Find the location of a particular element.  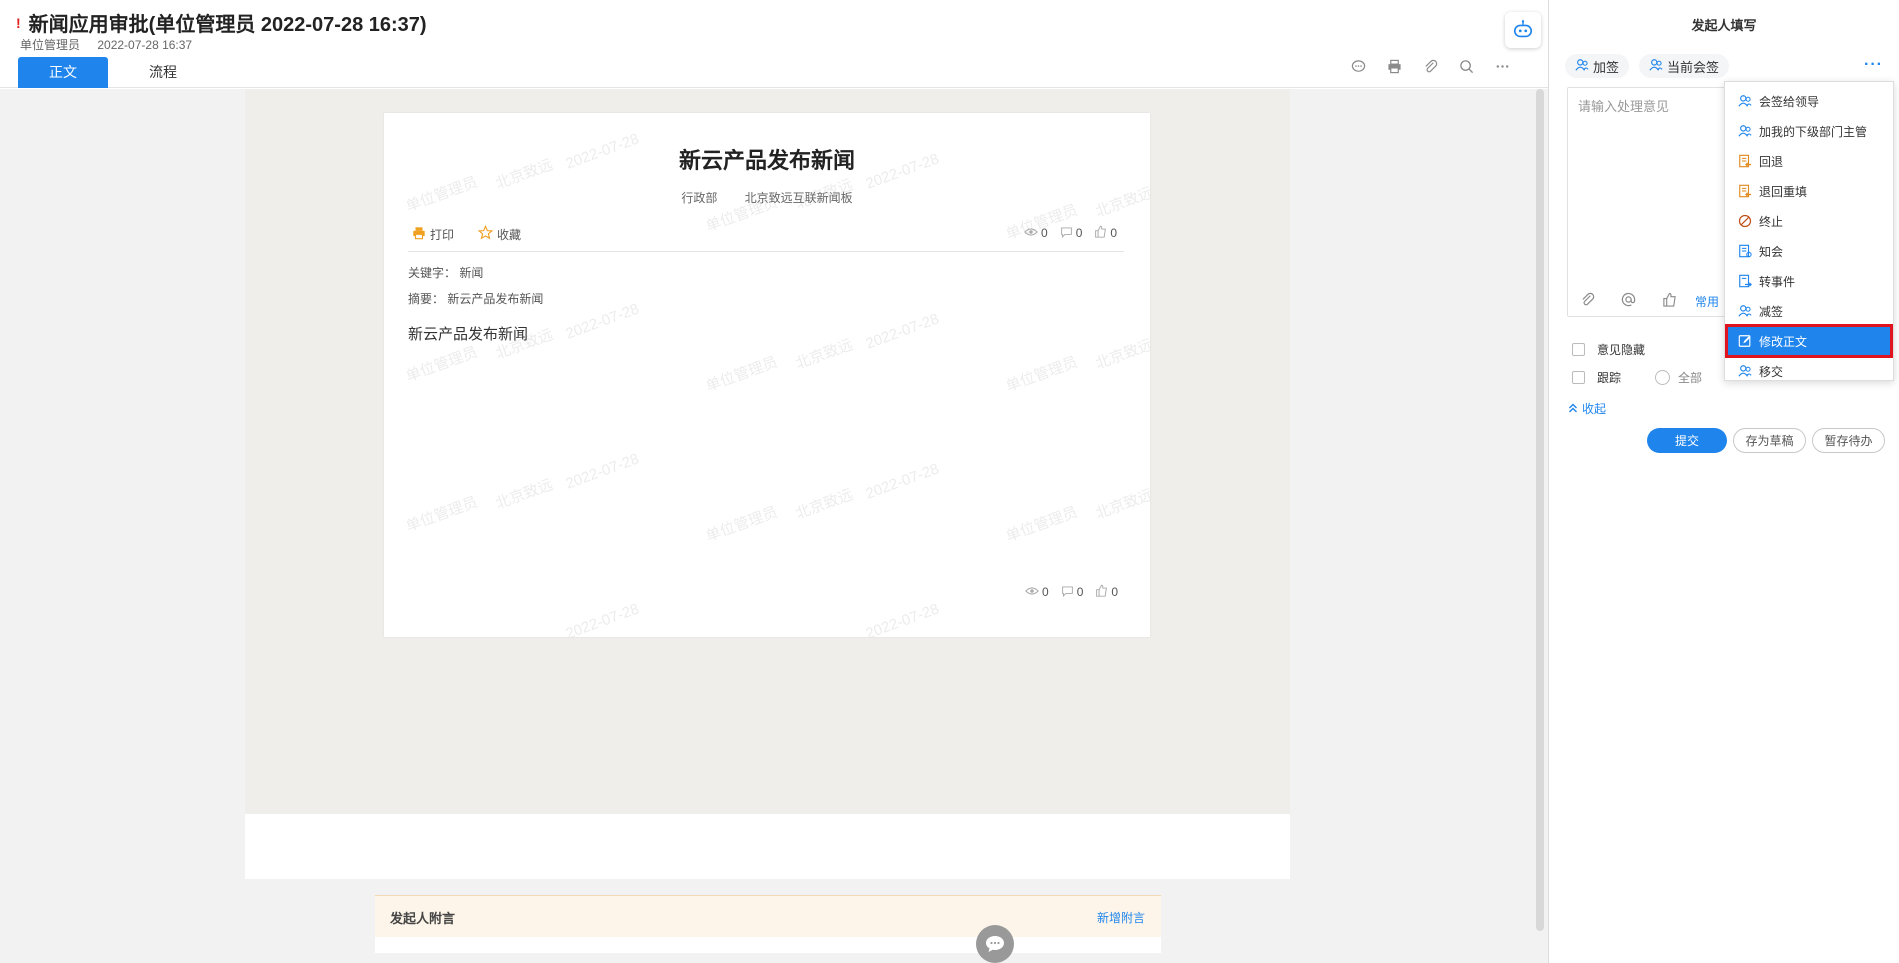

sender-note-title: 发起人附言 is located at coordinates (423, 918).